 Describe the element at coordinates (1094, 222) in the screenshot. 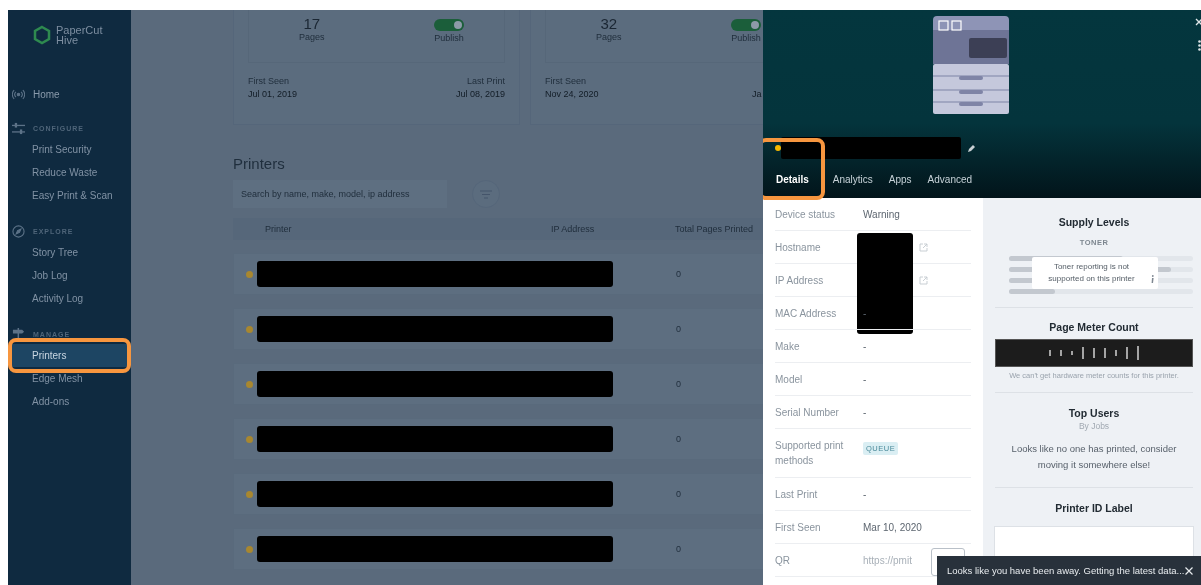

I see `section-title: Supply Levels` at that location.